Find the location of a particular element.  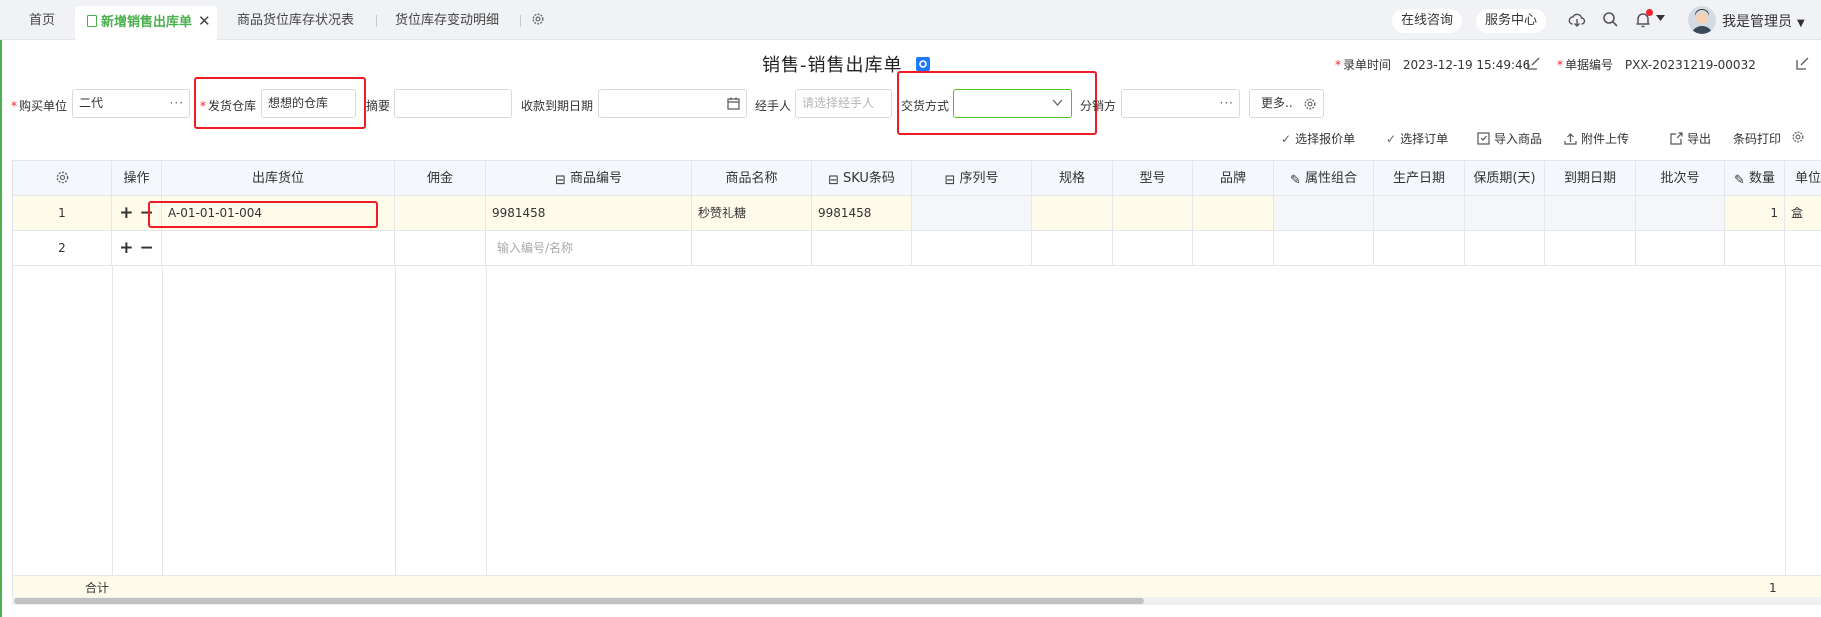

column-header: 品牌 is located at coordinates (1233, 178).